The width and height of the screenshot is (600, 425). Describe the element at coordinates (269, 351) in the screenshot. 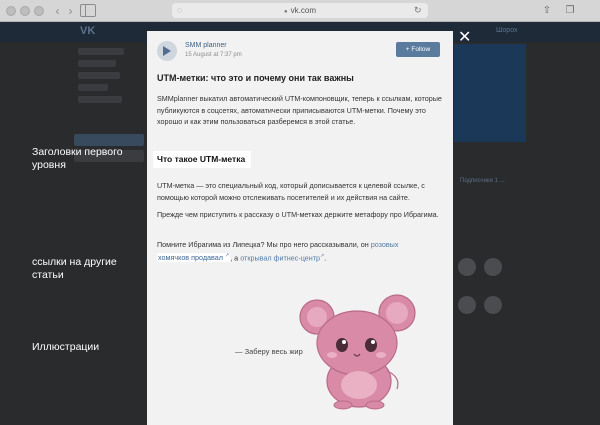

I see `image-caption: — Заберу весь жир` at that location.